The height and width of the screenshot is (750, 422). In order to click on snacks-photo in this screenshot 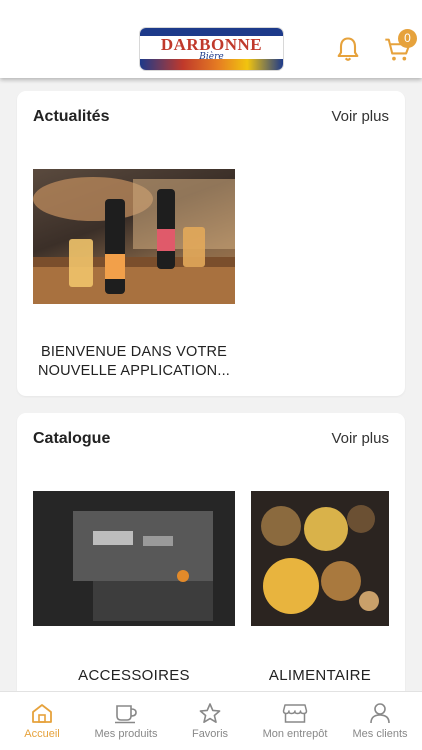, I will do `click(320, 558)`.